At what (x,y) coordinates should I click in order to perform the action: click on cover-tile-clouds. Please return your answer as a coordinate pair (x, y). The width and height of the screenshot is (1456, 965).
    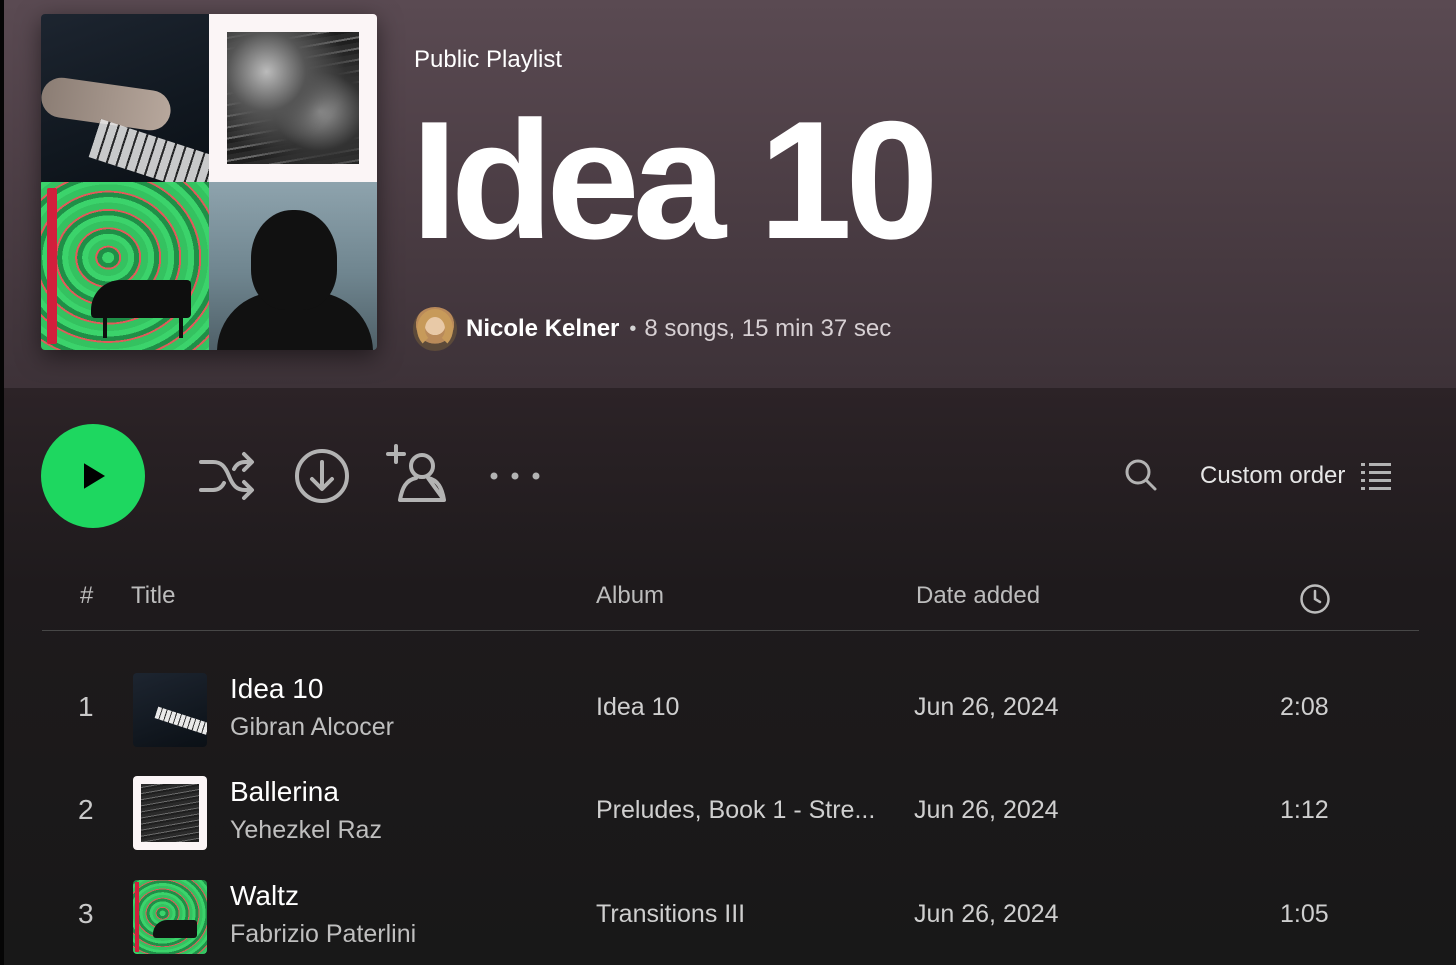
    Looking at the image, I should click on (293, 98).